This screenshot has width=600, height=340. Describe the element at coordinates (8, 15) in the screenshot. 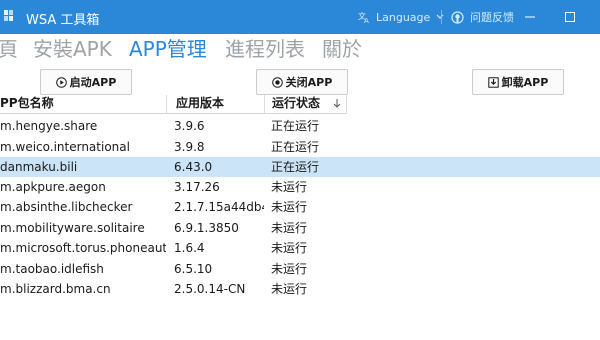

I see `app-logo-icon` at that location.